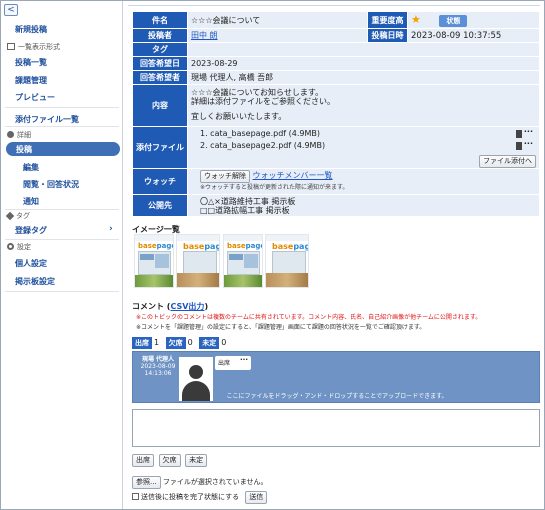 The image size is (545, 510). Describe the element at coordinates (31, 80) in the screenshot. I see `sidebar-item-task-mgmt: 課題管理` at that location.